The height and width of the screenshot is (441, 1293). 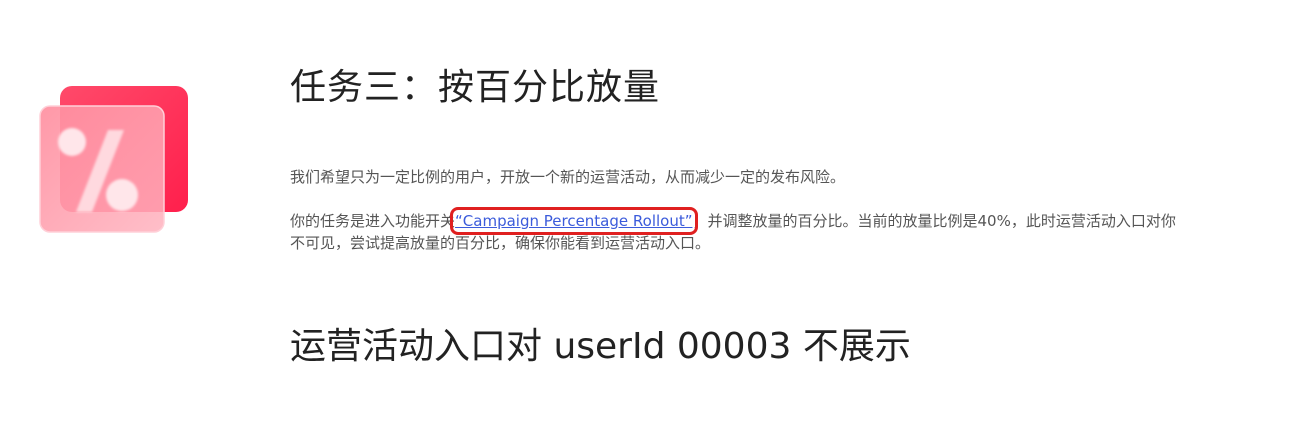 I want to click on task-intro: 我们希望只为一定比例的用户，开放一个新的运营活动，从而减少一定的发布风险。, so click(x=568, y=177).